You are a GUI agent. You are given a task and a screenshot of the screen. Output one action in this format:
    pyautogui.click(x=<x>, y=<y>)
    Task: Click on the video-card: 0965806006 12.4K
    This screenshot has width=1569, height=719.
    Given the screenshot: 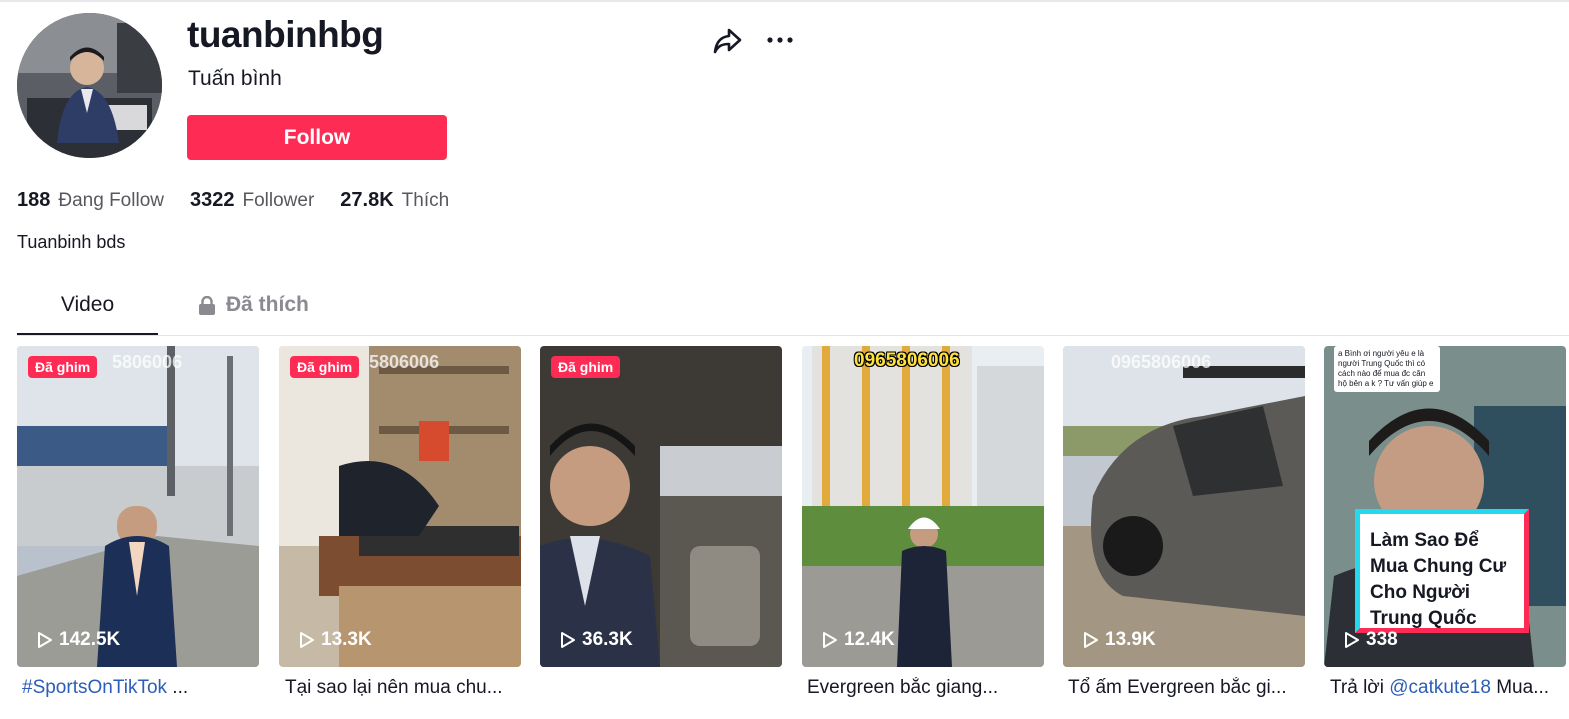 What is the action you would take?
    pyautogui.click(x=923, y=506)
    